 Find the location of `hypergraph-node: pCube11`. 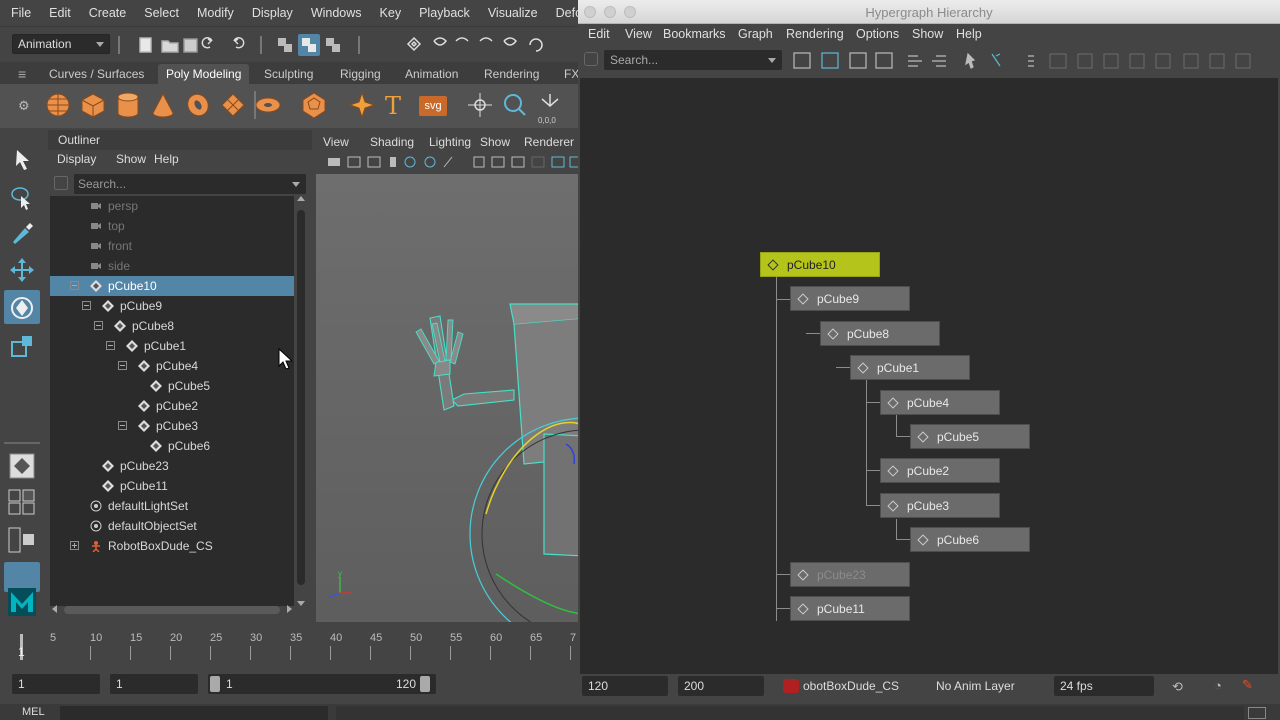

hypergraph-node: pCube11 is located at coordinates (850, 608).